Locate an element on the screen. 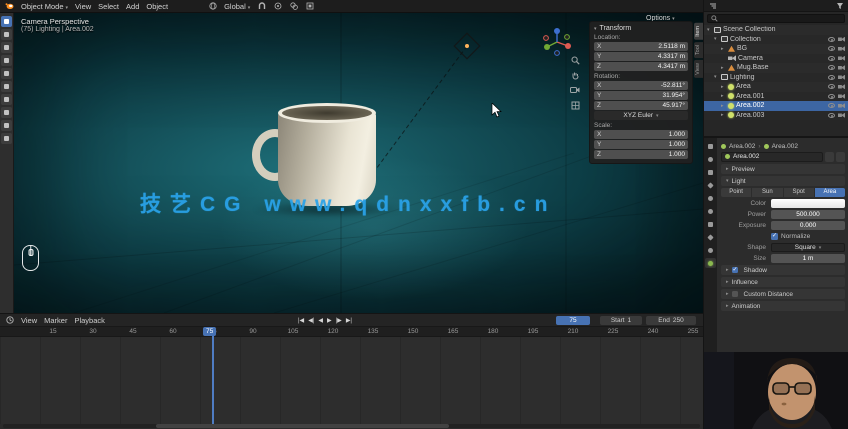  jump-to-end-button: ▶| is located at coordinates (349, 320).